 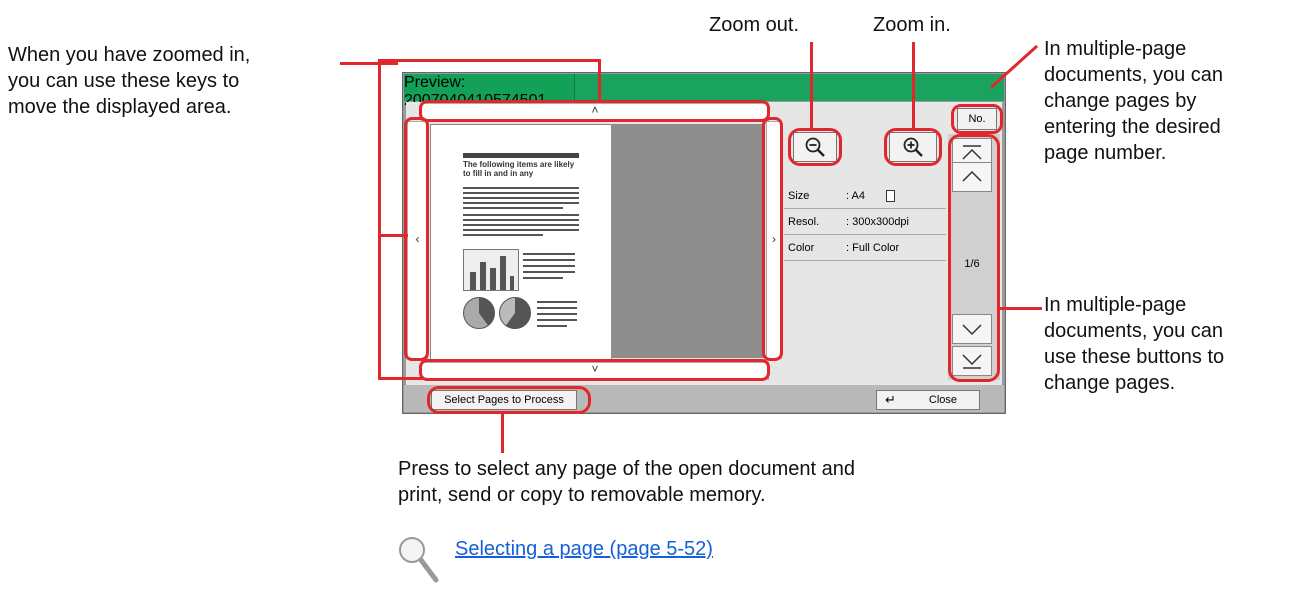 What do you see at coordinates (913, 147) in the screenshot?
I see `zoom-in-highlight` at bounding box center [913, 147].